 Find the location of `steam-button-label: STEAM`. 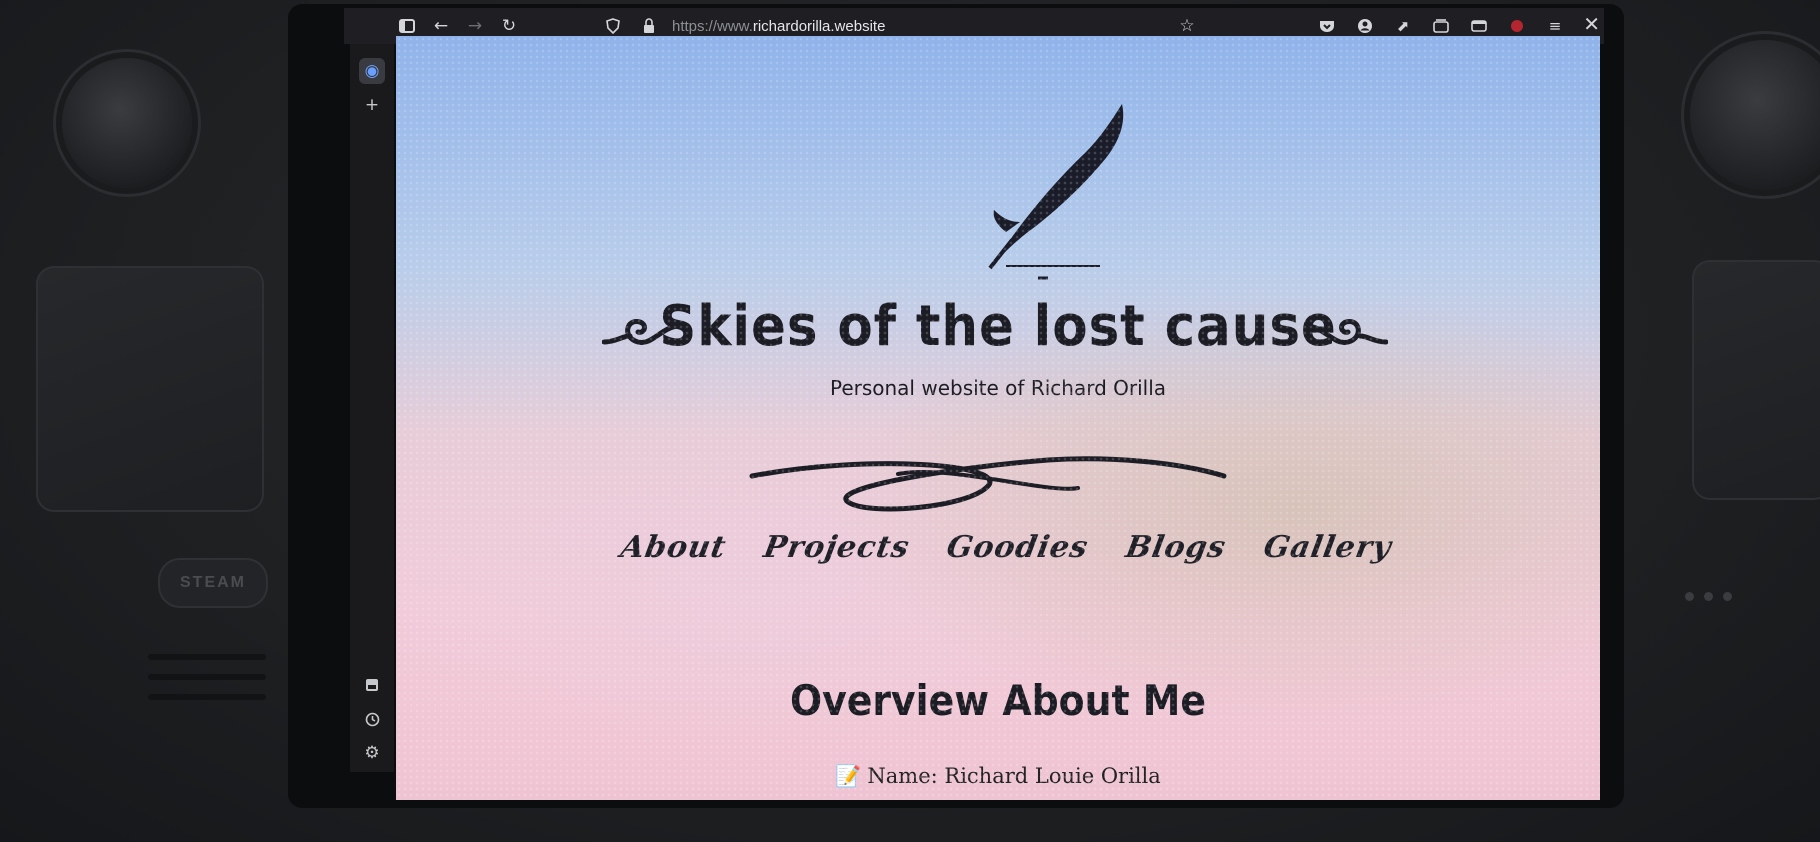

steam-button-label: STEAM is located at coordinates (213, 582).